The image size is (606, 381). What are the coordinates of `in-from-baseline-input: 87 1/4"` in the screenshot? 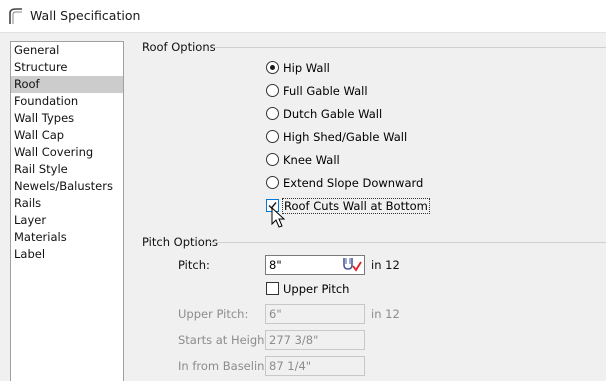 It's located at (315, 366).